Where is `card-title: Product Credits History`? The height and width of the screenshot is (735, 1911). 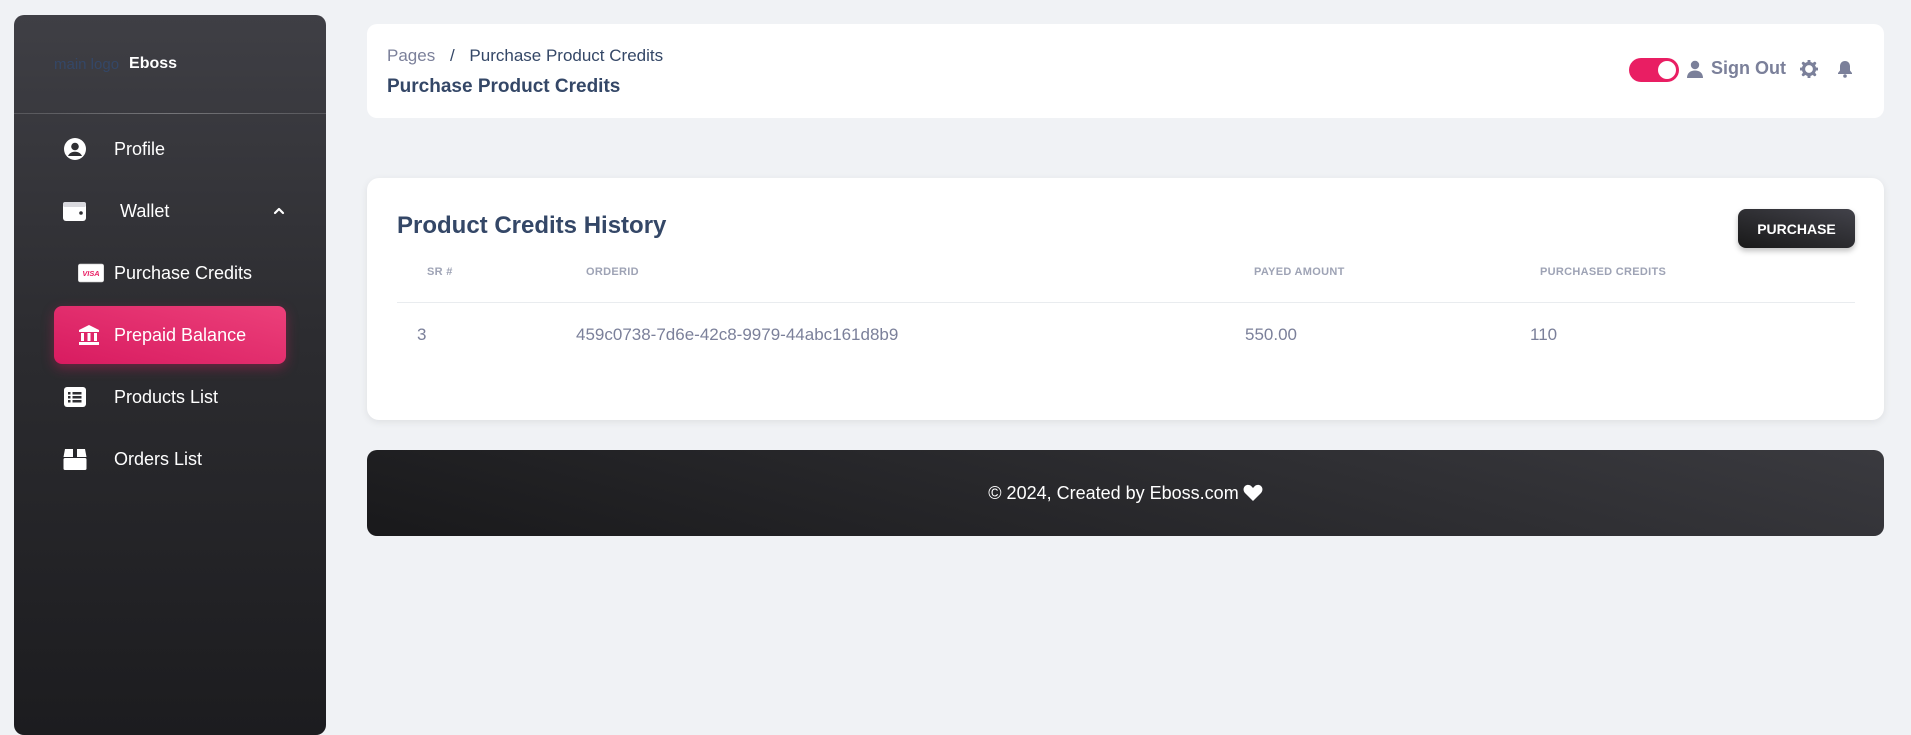 card-title: Product Credits History is located at coordinates (532, 225).